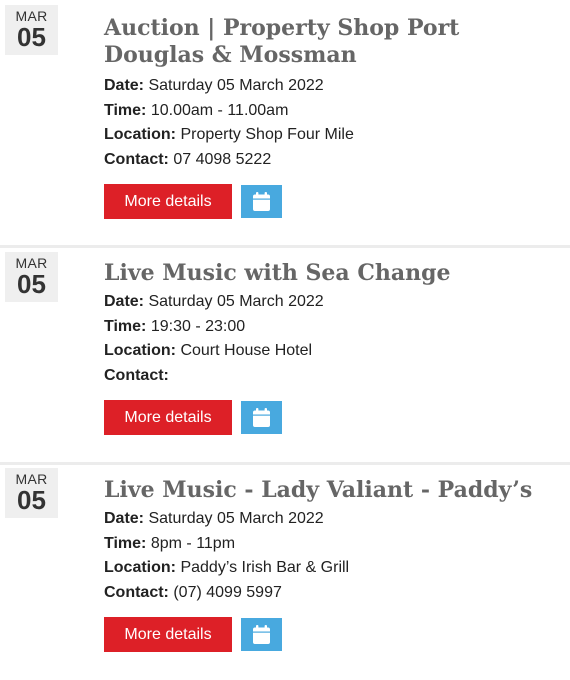 The image size is (570, 680). What do you see at coordinates (334, 327) in the screenshot?
I see `event-time-row: Time: 19:30 - 23:00` at bounding box center [334, 327].